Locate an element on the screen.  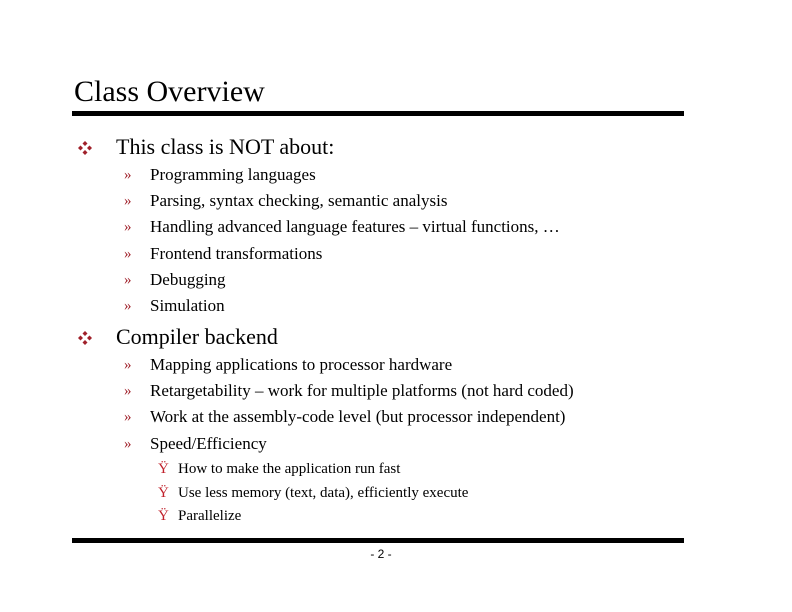
list-item-text: Frontend transformations is located at coordinates (236, 253).